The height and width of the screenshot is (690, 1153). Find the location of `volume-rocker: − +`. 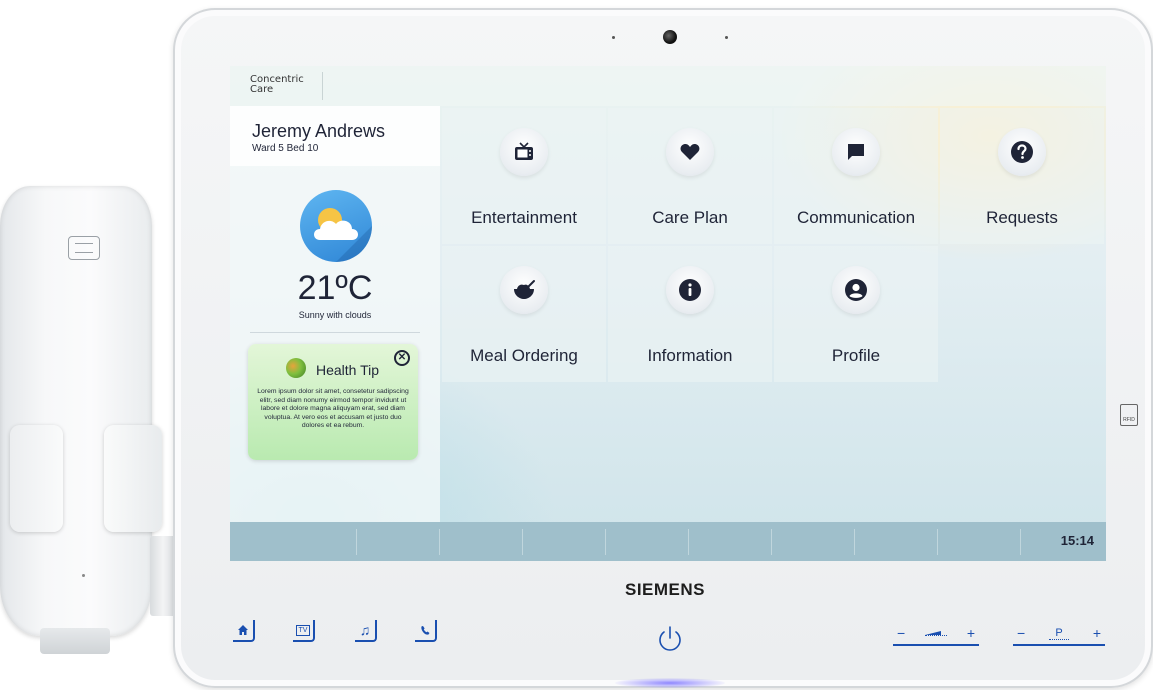

volume-rocker: − + is located at coordinates (936, 634).